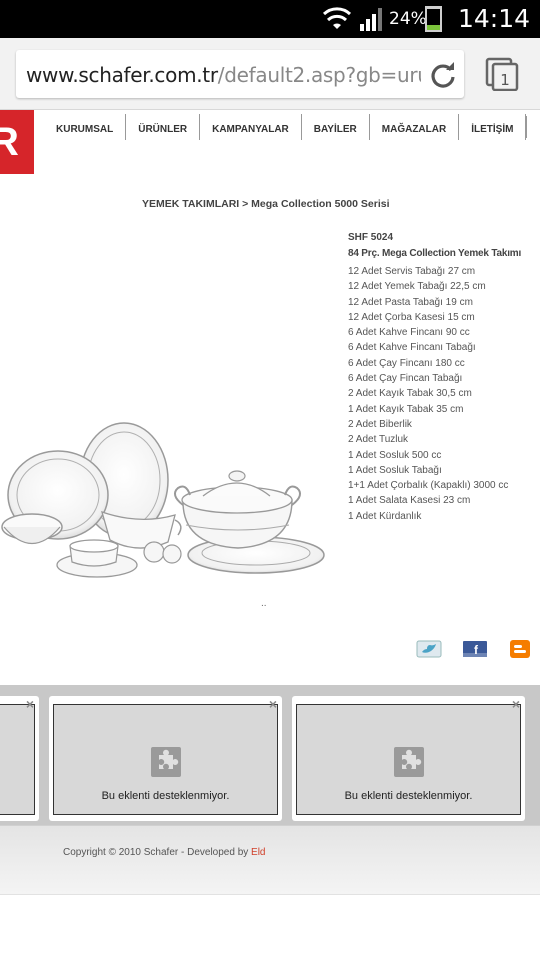 The width and height of the screenshot is (540, 960). What do you see at coordinates (378, 440) in the screenshot?
I see `list-item: 2 Adet Tuzluk` at bounding box center [378, 440].